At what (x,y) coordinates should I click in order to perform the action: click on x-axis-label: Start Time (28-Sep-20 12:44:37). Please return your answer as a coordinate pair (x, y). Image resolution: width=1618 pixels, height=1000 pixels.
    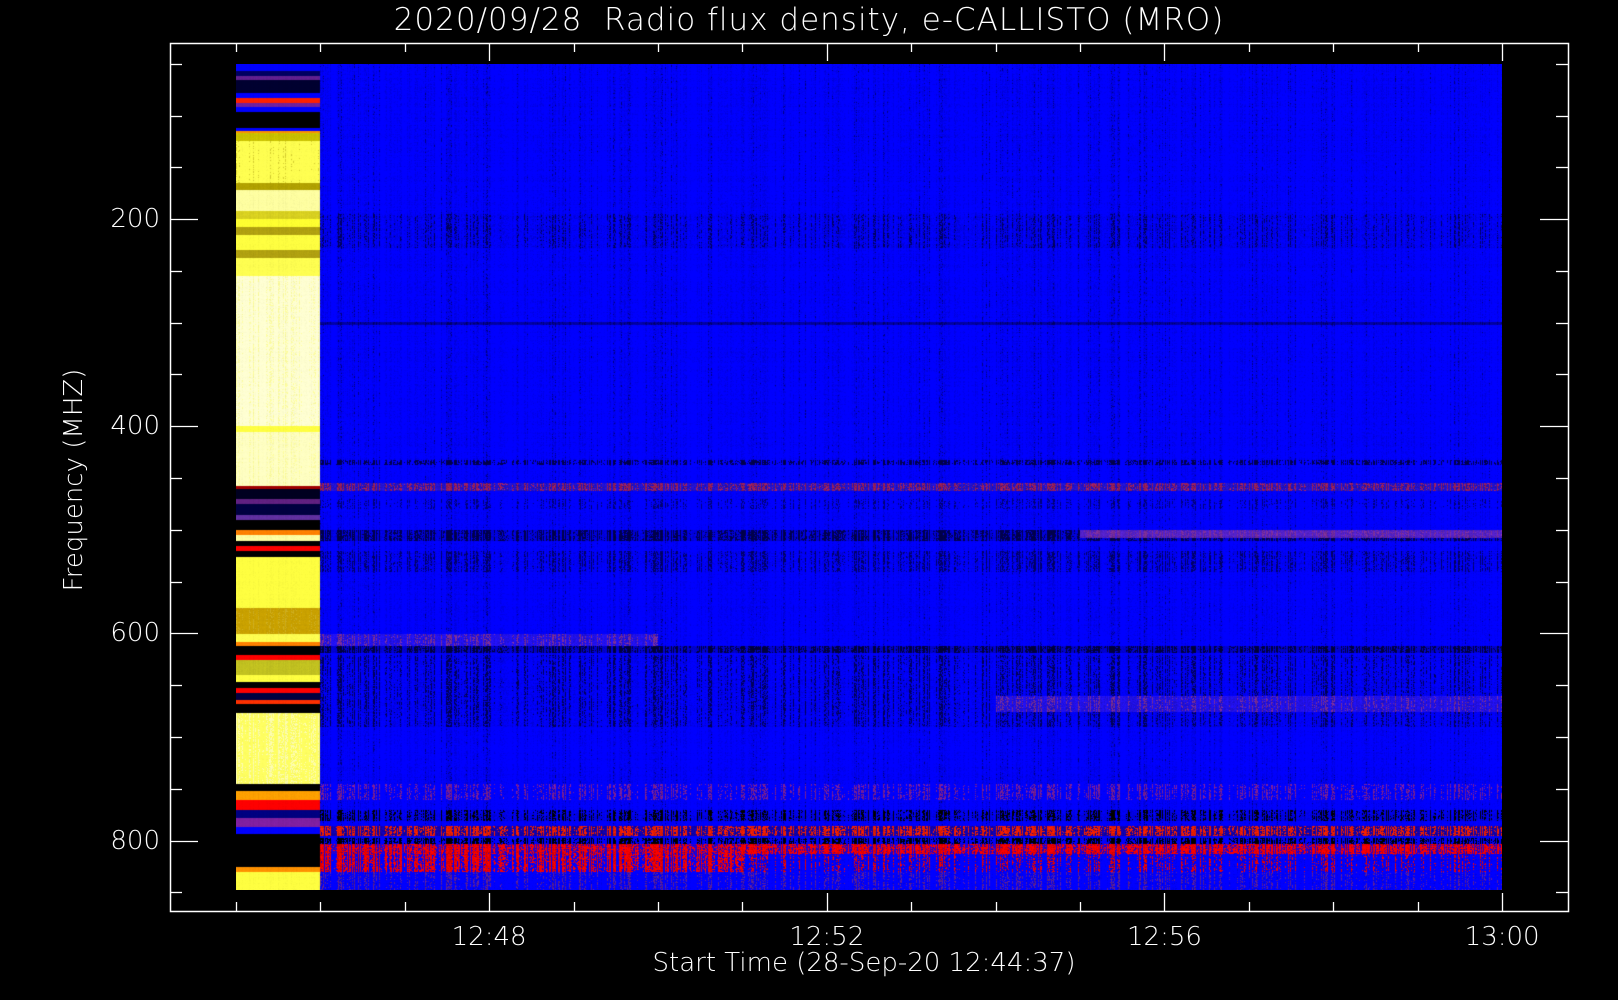
    Looking at the image, I should click on (864, 963).